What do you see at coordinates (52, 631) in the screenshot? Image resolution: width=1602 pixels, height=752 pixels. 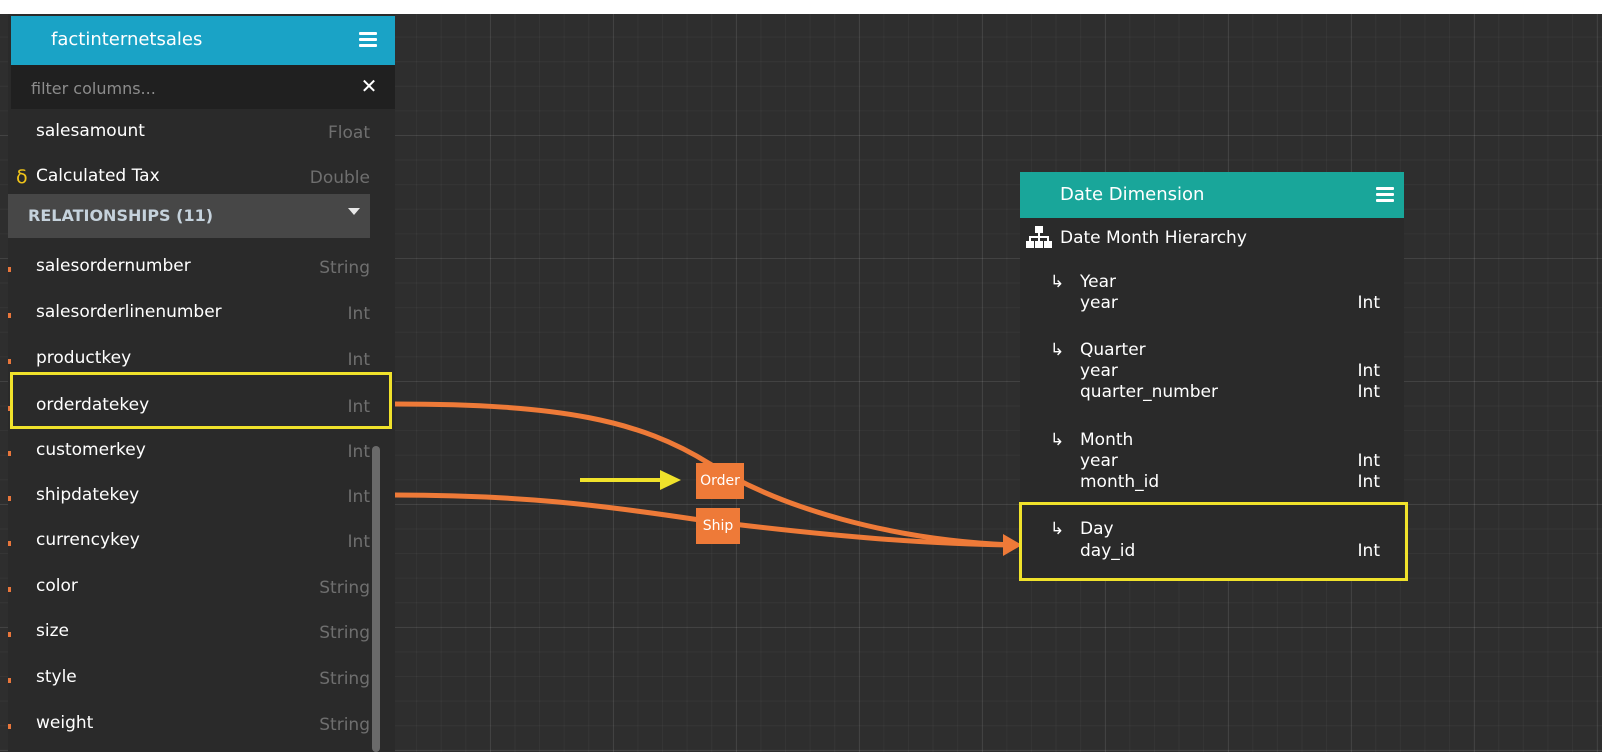 I see `relationship-name: size` at bounding box center [52, 631].